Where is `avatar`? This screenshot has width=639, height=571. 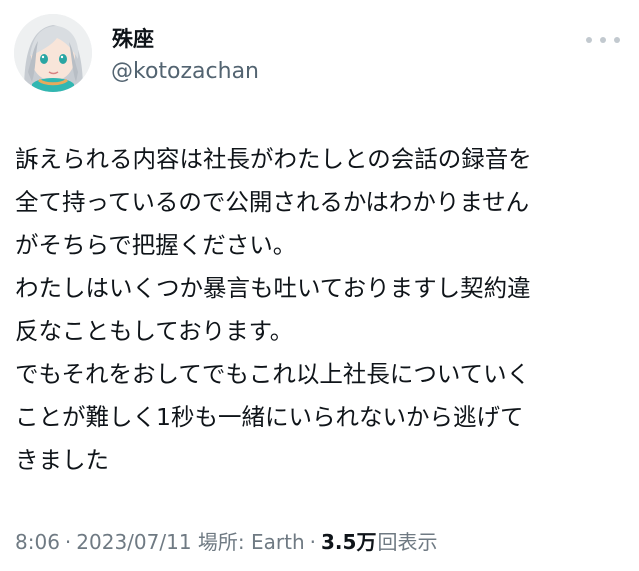
avatar is located at coordinates (53, 53).